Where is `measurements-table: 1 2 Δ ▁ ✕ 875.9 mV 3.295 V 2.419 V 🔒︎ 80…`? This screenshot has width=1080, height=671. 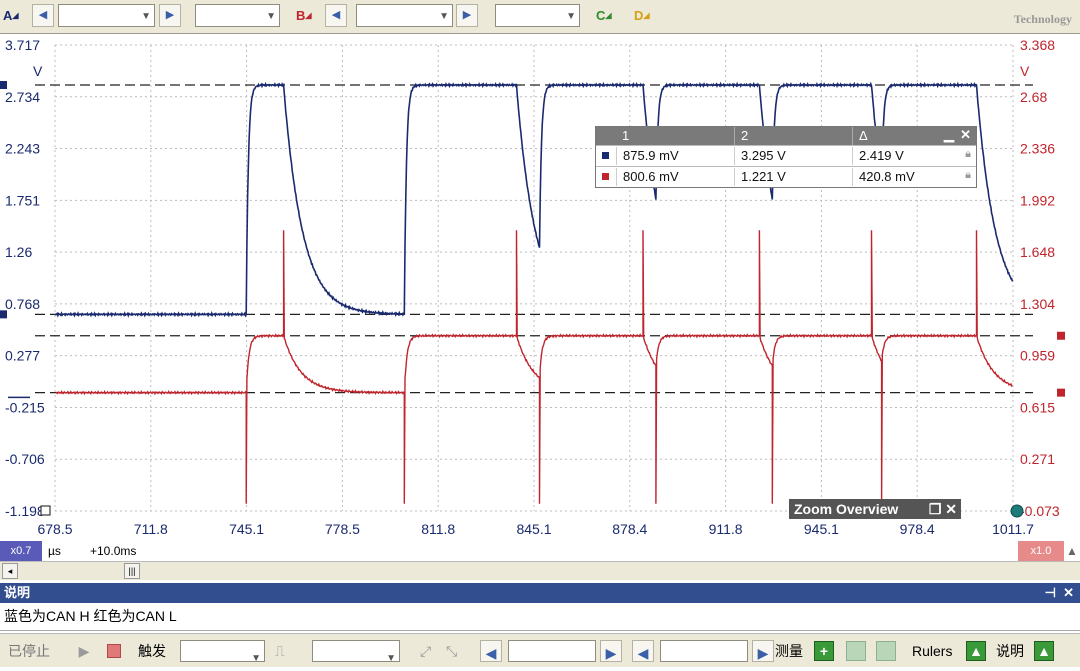
measurements-table: 1 2 Δ ▁ ✕ 875.9 mV 3.295 V 2.419 V 🔒︎ 80… is located at coordinates (786, 157).